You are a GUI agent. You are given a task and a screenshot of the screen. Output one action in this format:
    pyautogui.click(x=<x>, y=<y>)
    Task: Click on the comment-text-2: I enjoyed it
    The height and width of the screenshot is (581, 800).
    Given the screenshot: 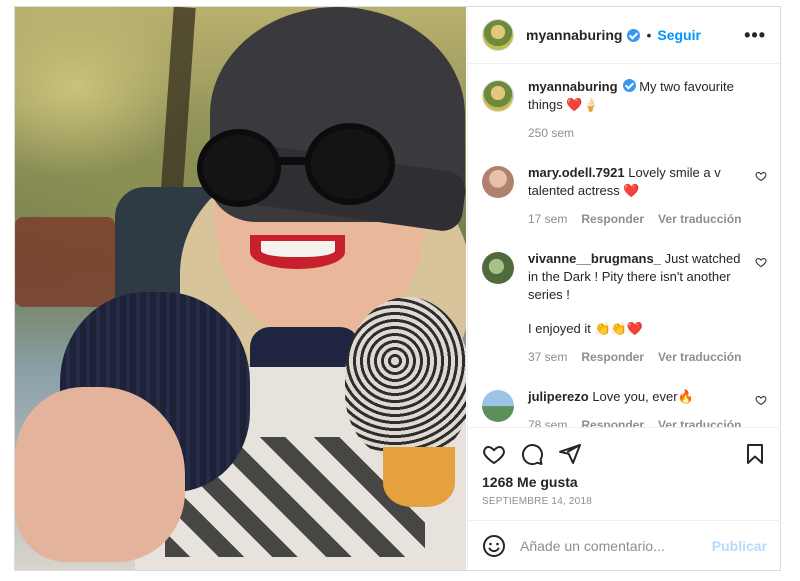 What is the action you would take?
    pyautogui.click(x=559, y=328)
    